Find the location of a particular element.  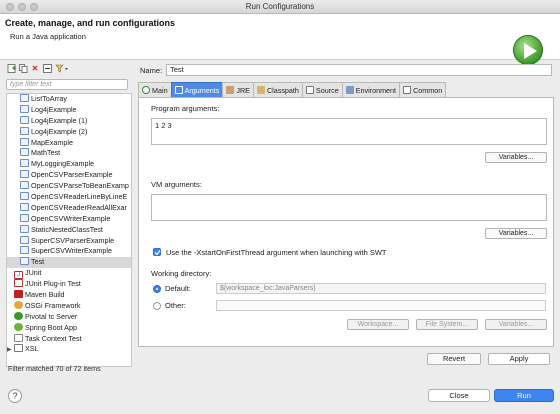

tab-source: Source is located at coordinates (322, 89).